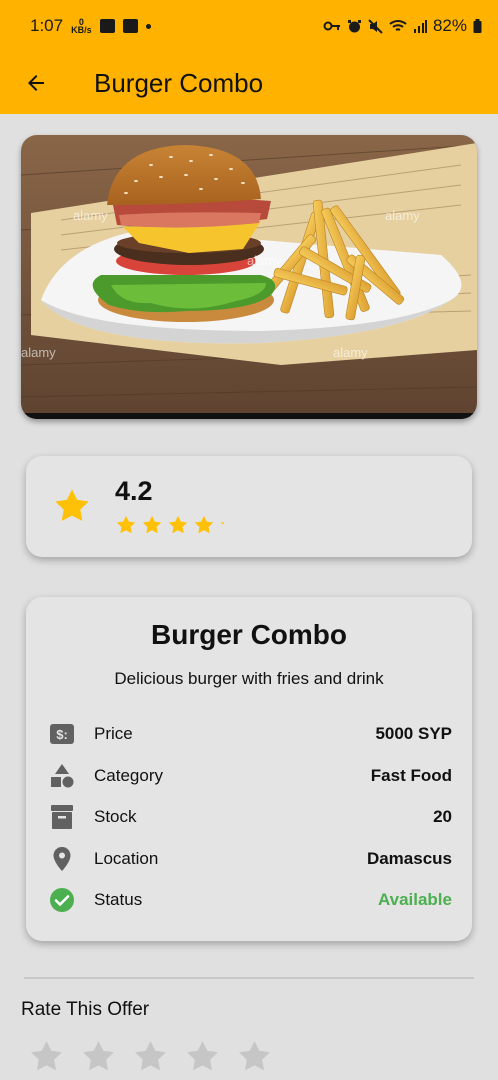  I want to click on arrow-left-icon, so click(36, 83).